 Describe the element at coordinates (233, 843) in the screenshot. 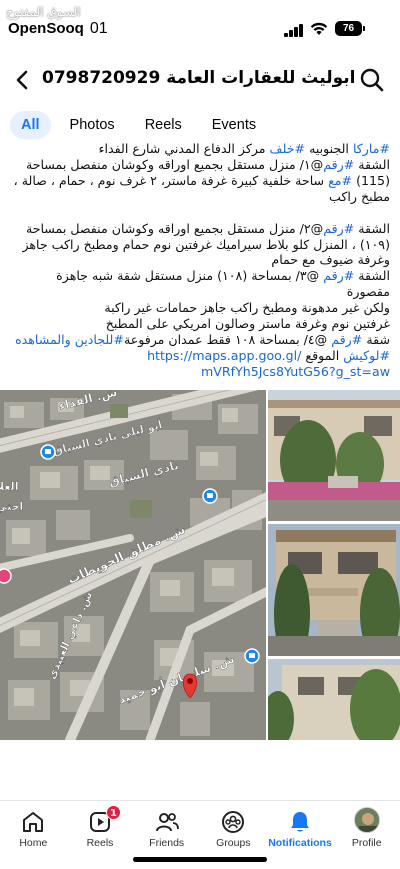

I see `nav-groups-label: Groups` at that location.